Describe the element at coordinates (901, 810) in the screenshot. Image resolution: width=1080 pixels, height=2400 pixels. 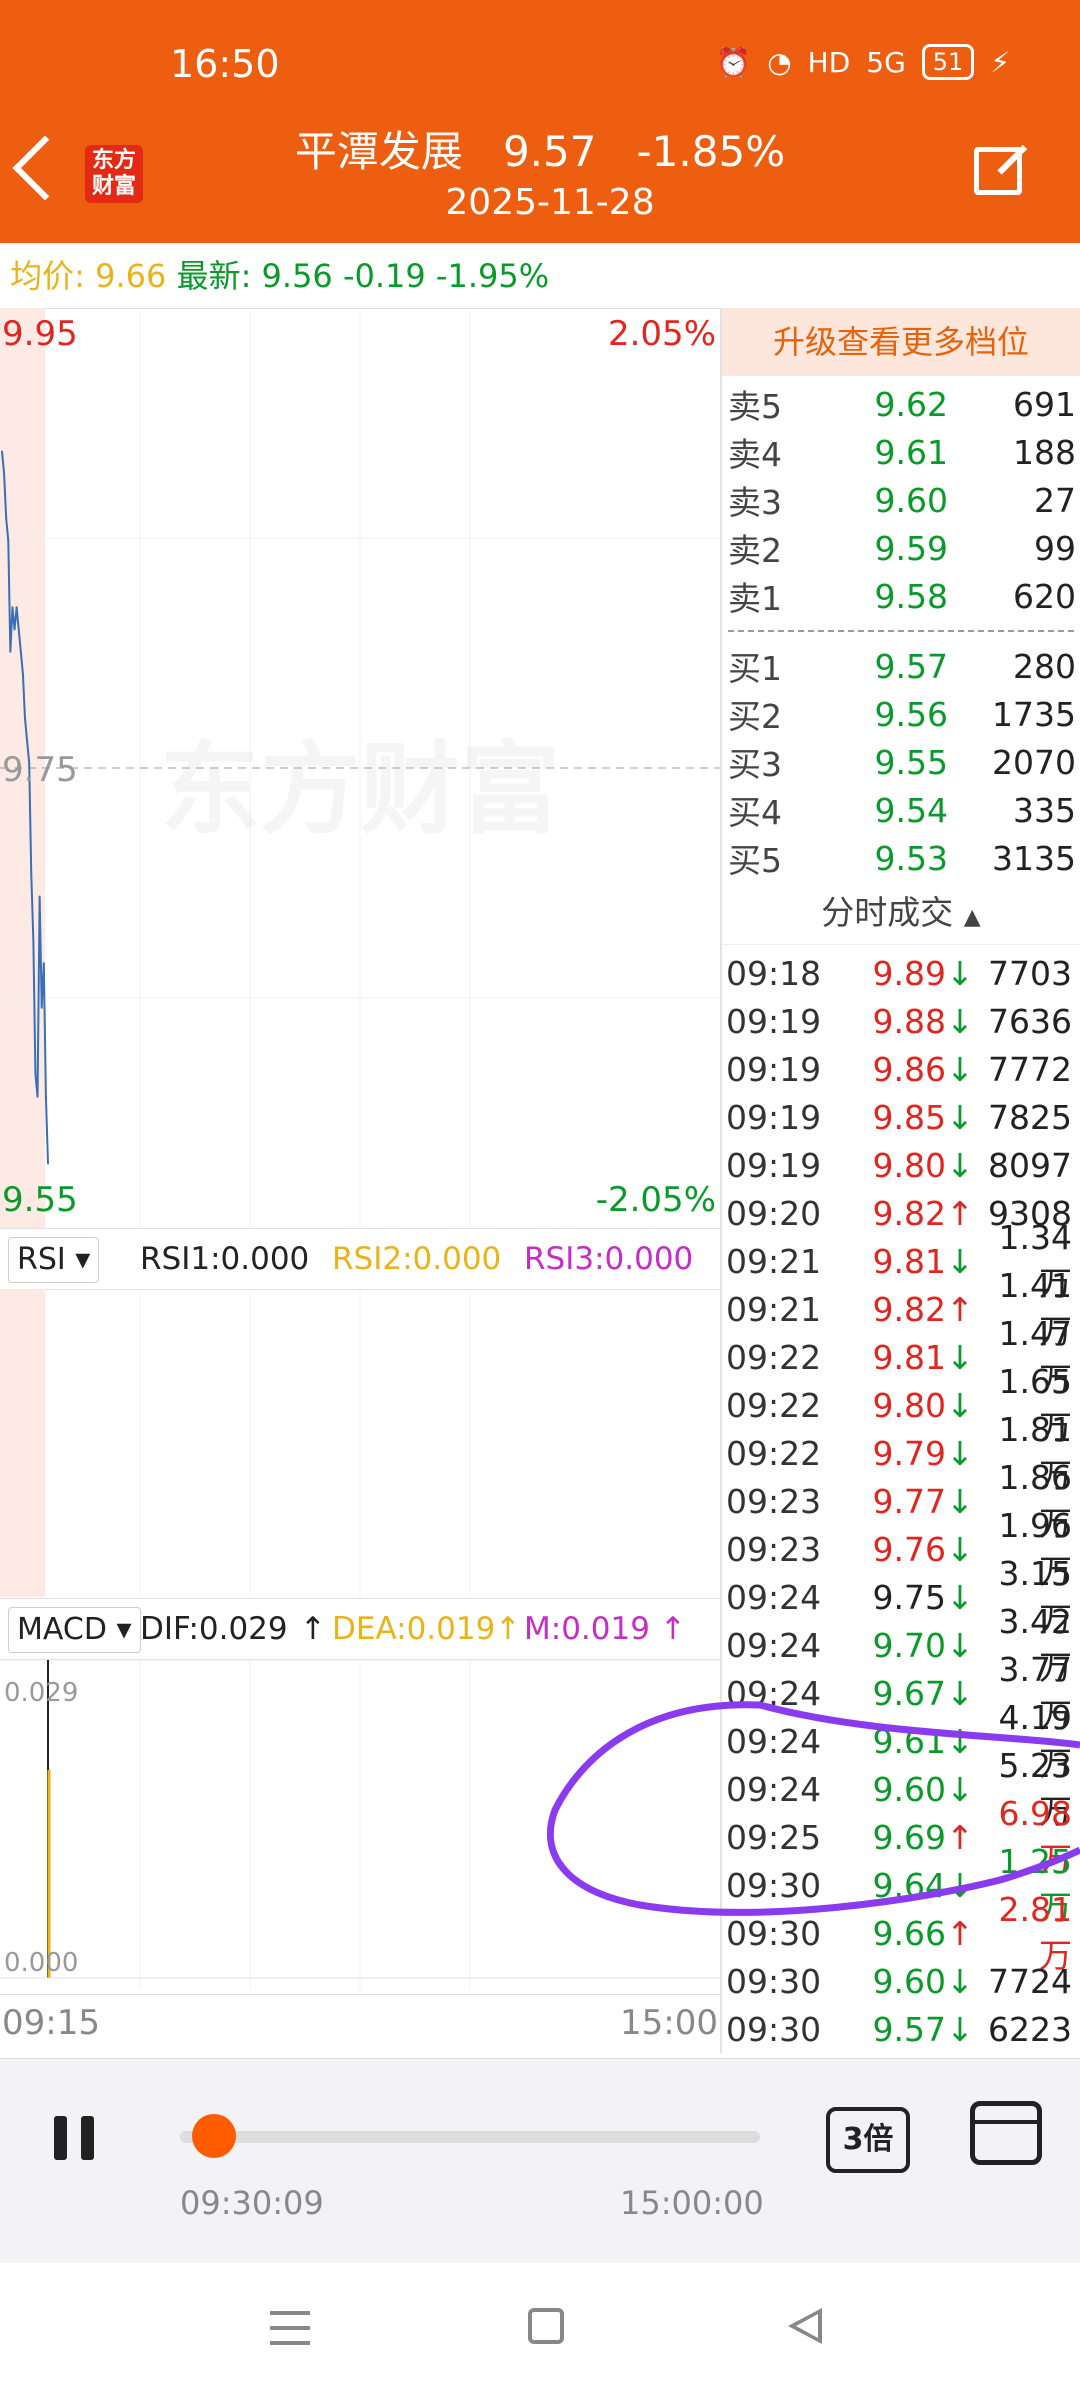
I see `bid-row: 买4 9.54 335` at that location.